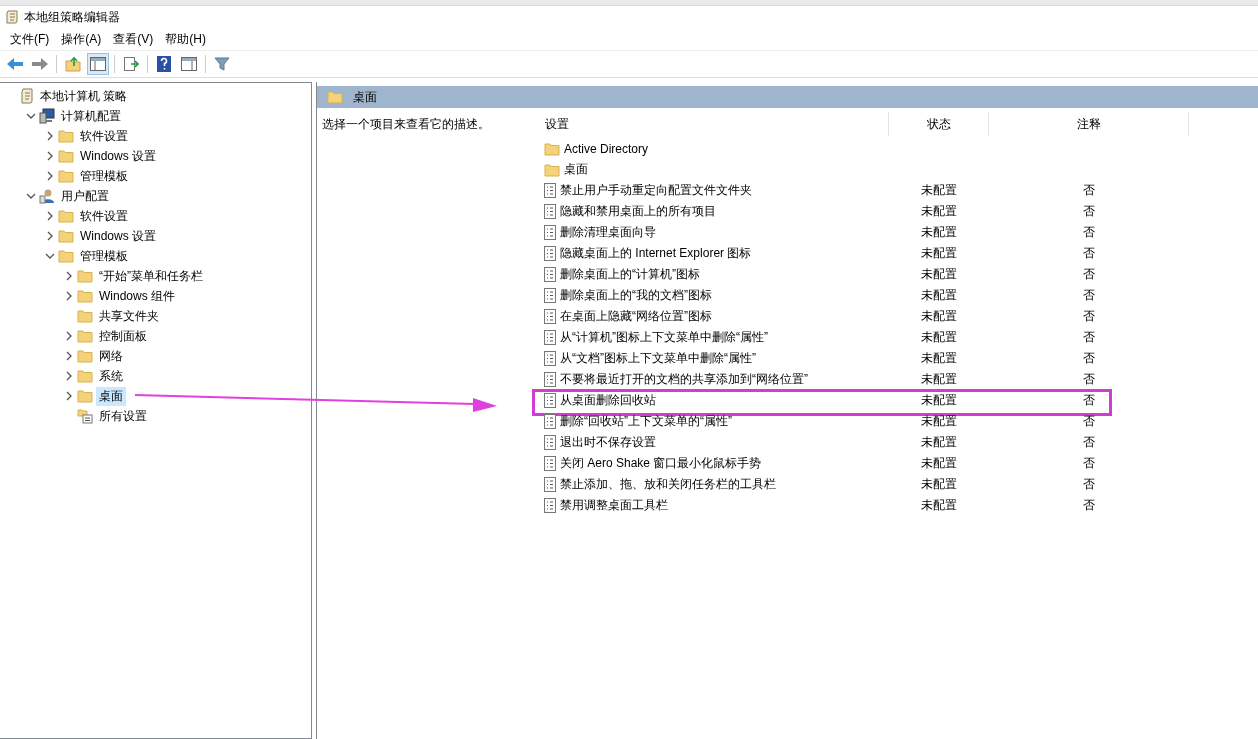 This screenshot has height=739, width=1258. Describe the element at coordinates (638, 211) in the screenshot. I see `setting-name: 隐藏和禁用桌面上的所有项目` at that location.